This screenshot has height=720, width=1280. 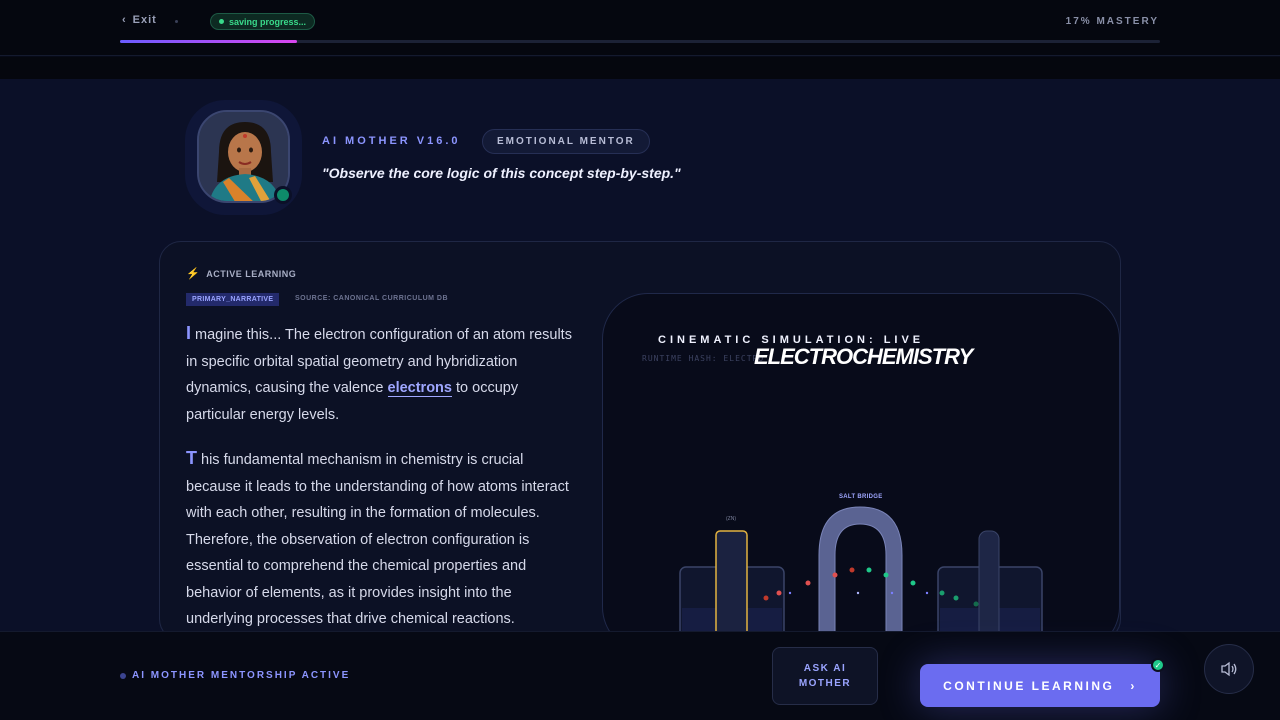 What do you see at coordinates (1029, 685) in the screenshot?
I see `continue-label: CONTINUE LEARNING` at bounding box center [1029, 685].